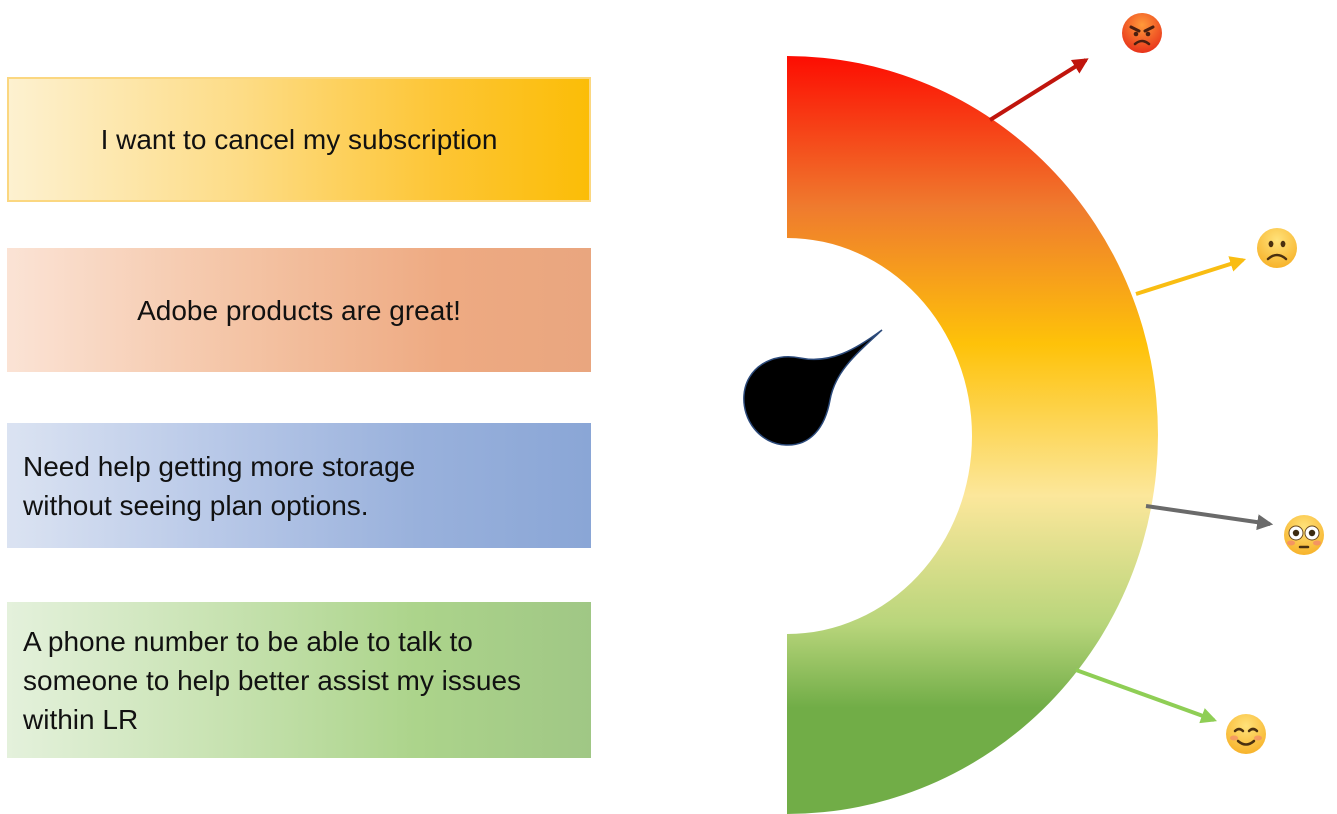 The height and width of the screenshot is (814, 1337). What do you see at coordinates (1277, 248) in the screenshot?
I see `frowning-face-icon` at bounding box center [1277, 248].